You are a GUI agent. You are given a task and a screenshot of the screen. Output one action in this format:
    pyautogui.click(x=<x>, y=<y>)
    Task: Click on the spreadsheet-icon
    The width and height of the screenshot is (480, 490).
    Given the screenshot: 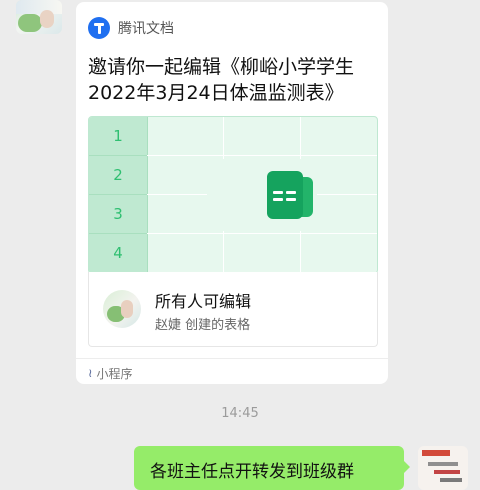 What is the action you would take?
    pyautogui.click(x=290, y=195)
    